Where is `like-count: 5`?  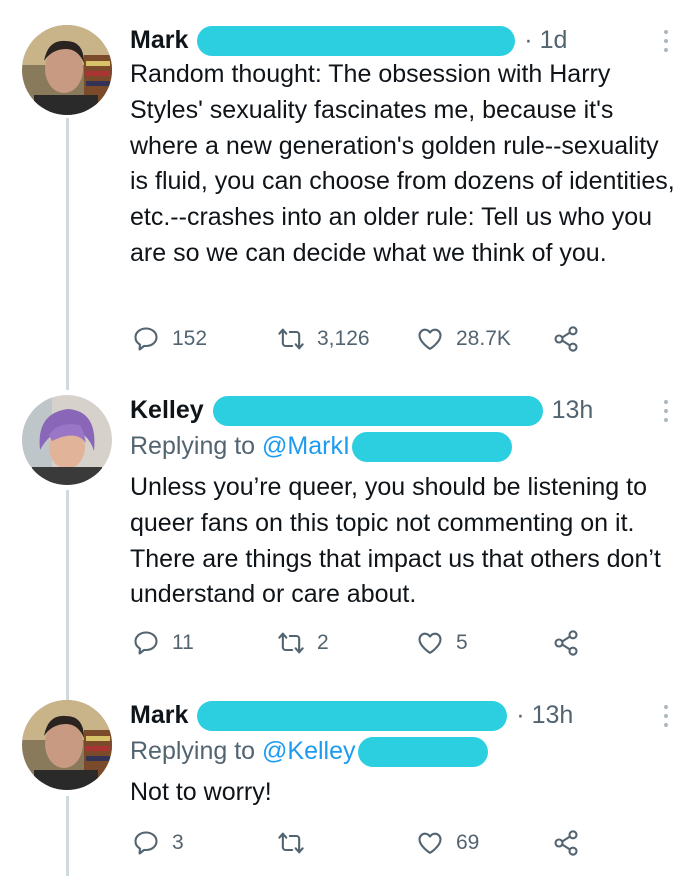 like-count: 5 is located at coordinates (462, 642).